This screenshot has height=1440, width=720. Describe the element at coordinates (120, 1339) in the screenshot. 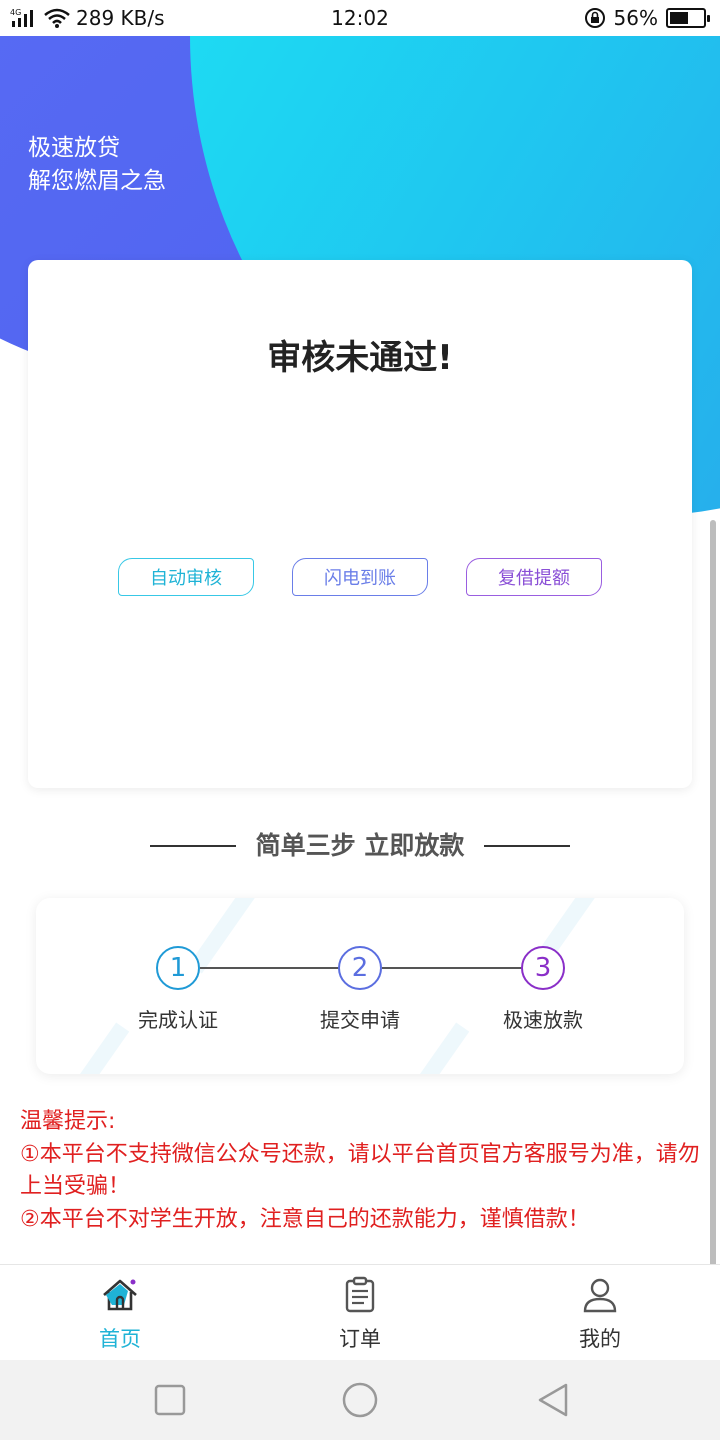

I see `tab-home-label: 首页` at that location.